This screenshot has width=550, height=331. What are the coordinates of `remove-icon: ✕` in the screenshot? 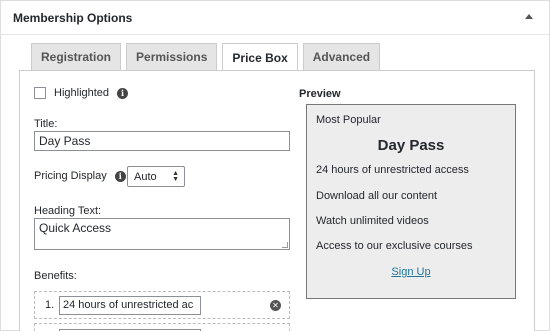 It's located at (275, 305).